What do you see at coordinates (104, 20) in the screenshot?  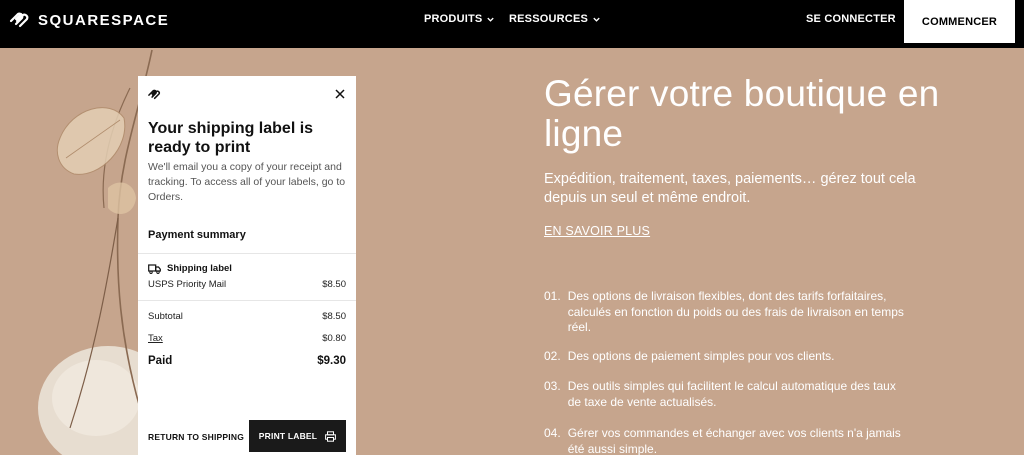 I see `brand-name: SQUARESPACE` at bounding box center [104, 20].